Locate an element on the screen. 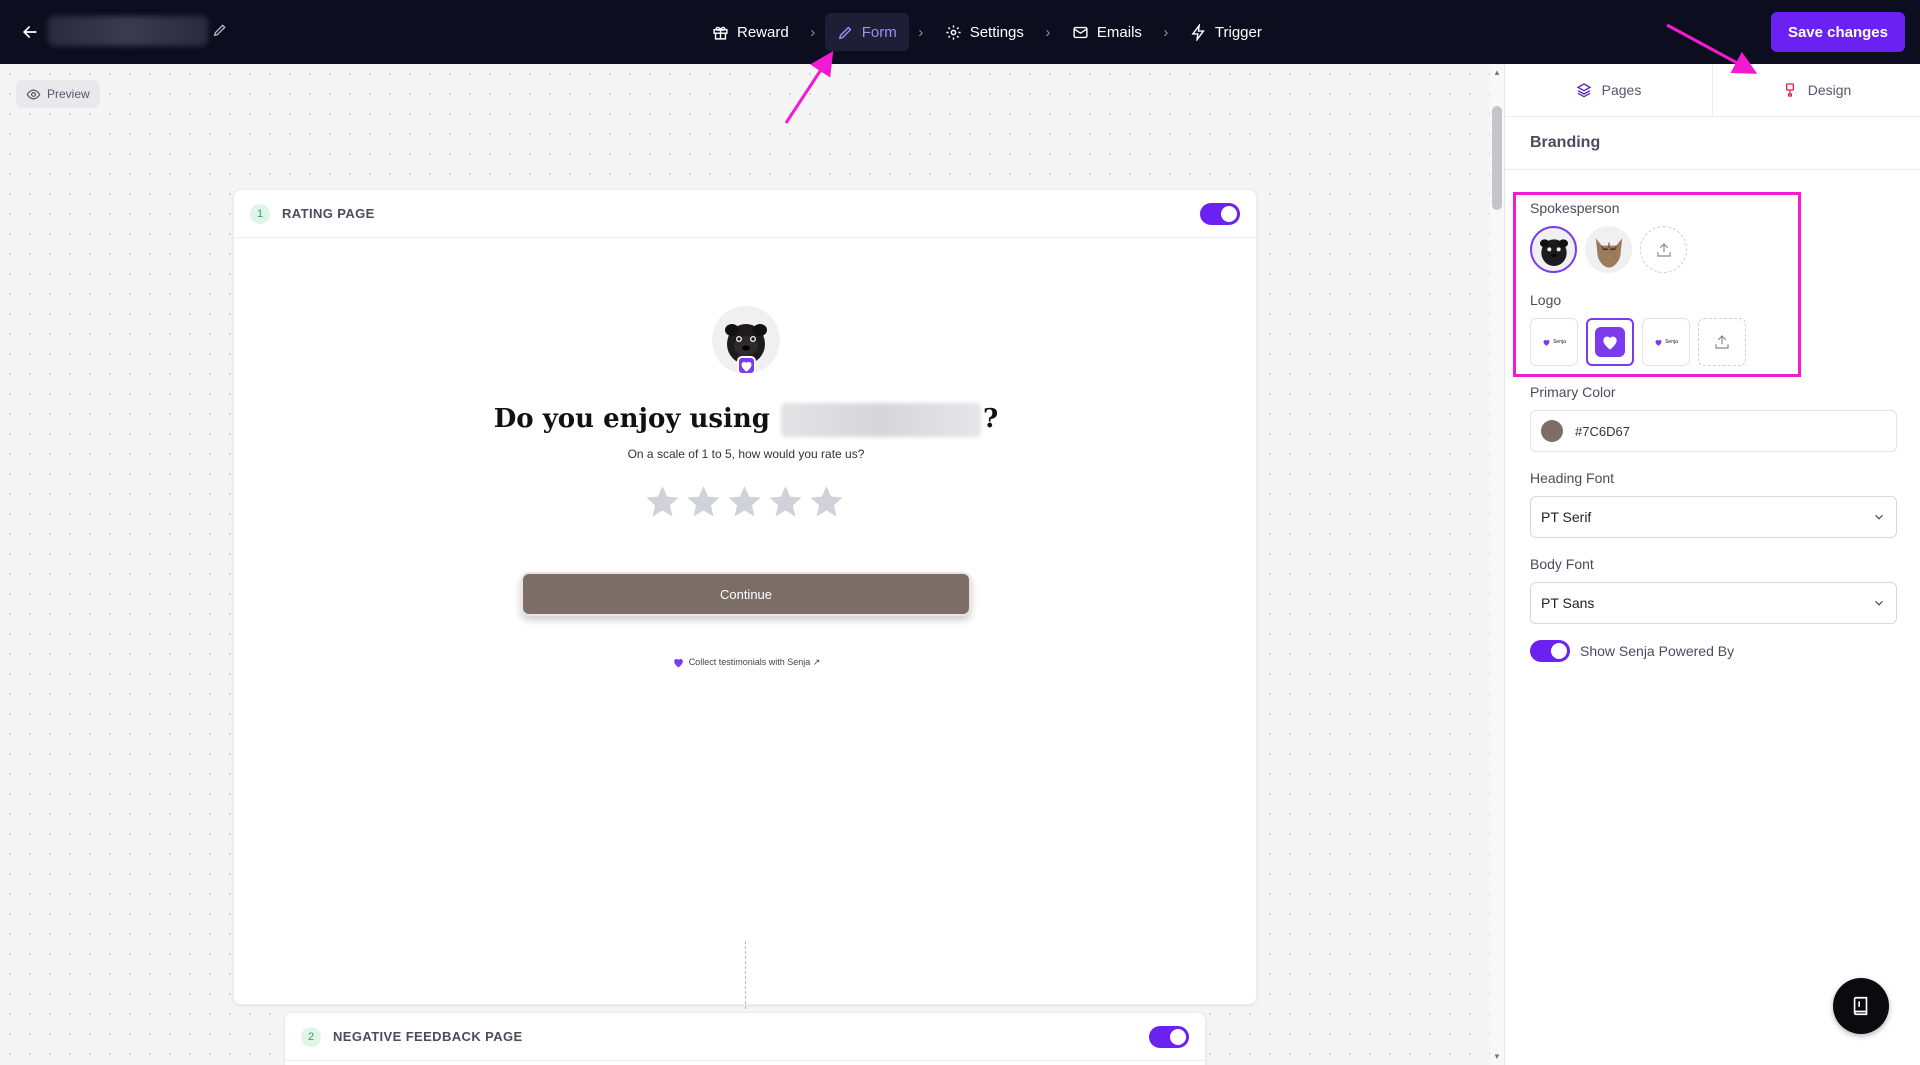  powered-by-toggle is located at coordinates (1550, 651).